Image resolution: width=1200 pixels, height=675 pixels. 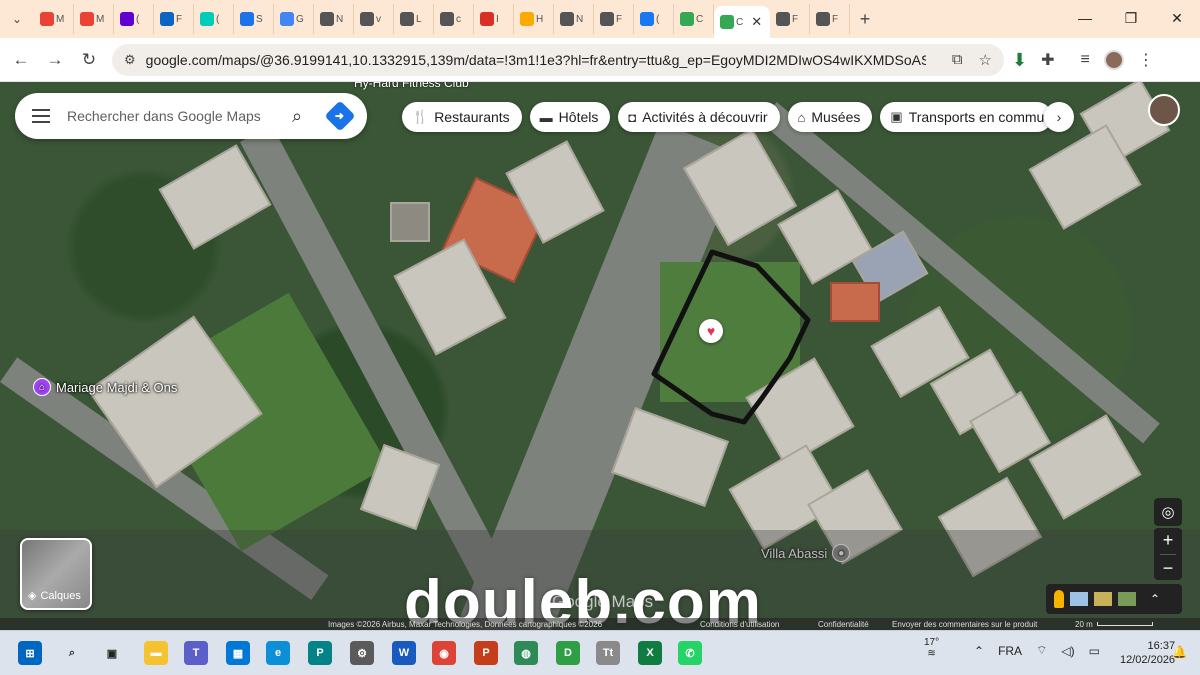 I want to click on minimize-button: —, so click(x=1085, y=18).